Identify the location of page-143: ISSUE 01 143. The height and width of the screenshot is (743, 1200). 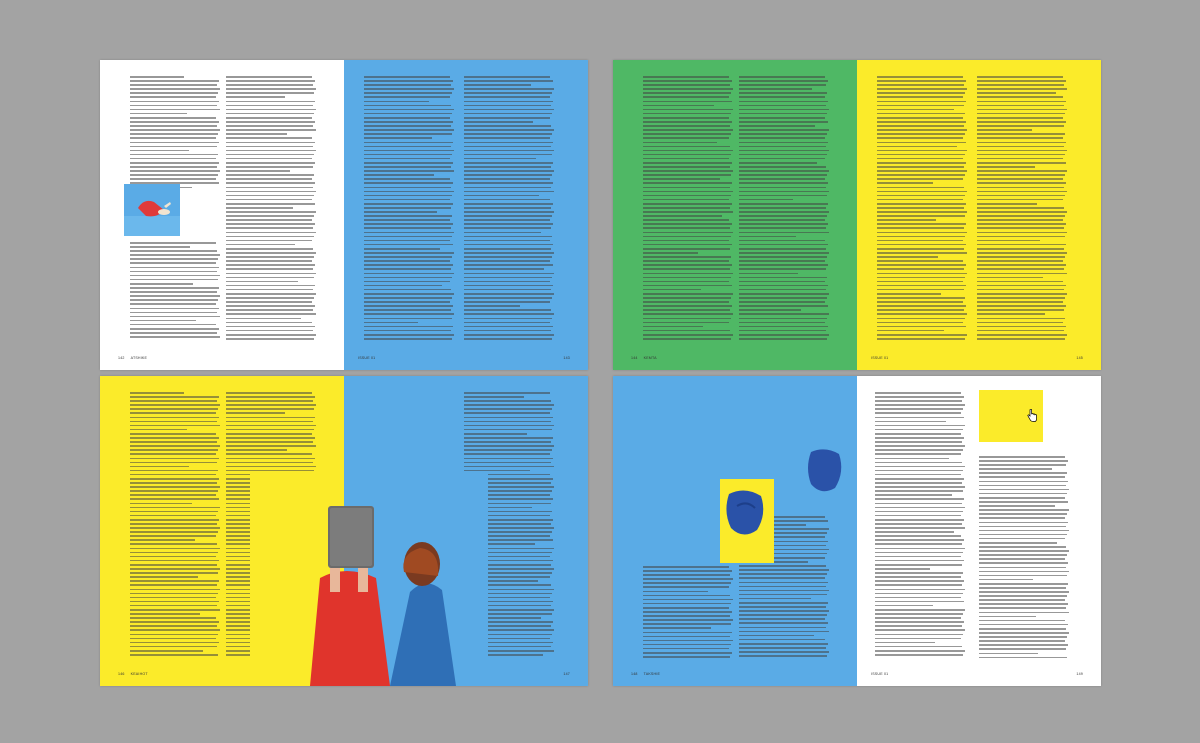
(466, 215).